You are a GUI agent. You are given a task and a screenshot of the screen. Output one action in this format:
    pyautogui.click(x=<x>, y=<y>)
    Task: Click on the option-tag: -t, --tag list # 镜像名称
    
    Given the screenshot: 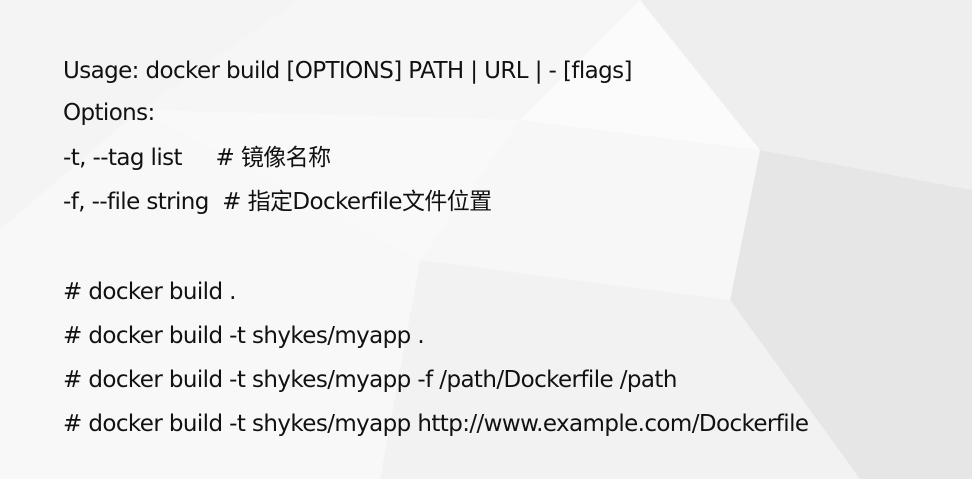 What is the action you would take?
    pyautogui.click(x=197, y=158)
    